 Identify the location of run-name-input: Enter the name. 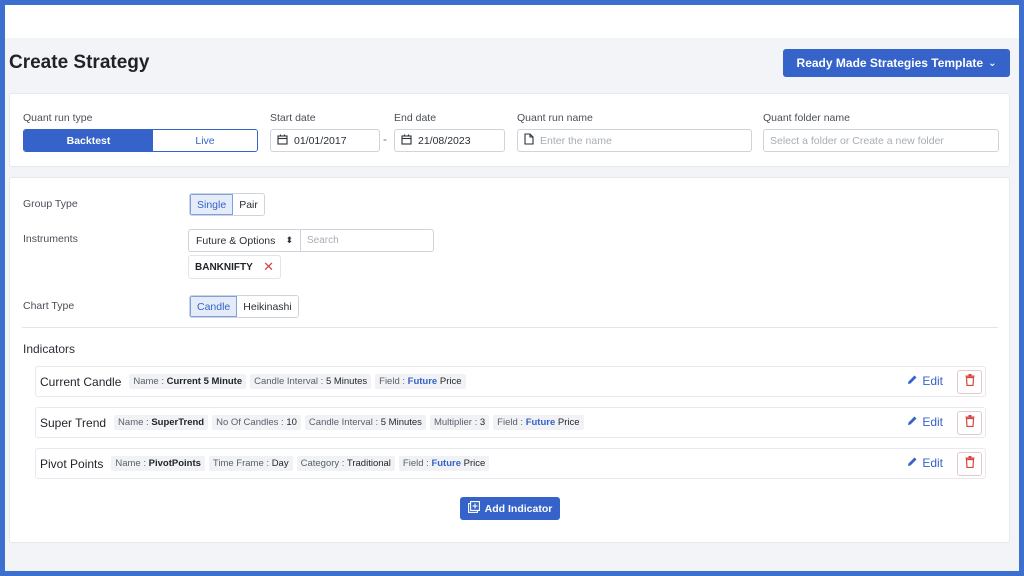
(634, 140).